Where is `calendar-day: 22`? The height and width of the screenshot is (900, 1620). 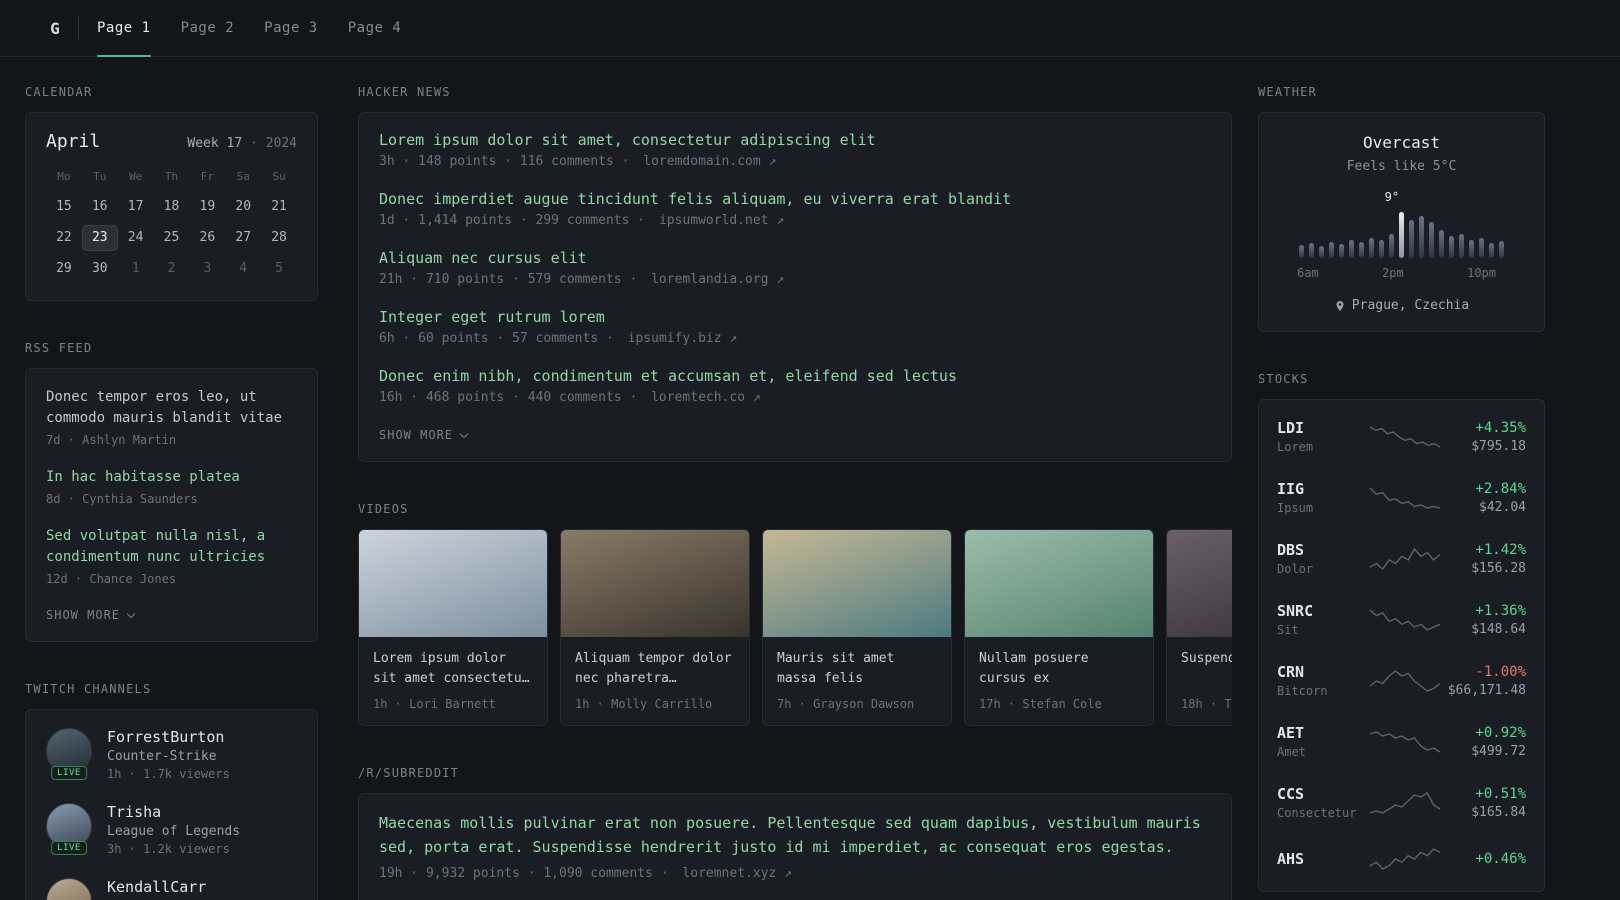 calendar-day: 22 is located at coordinates (64, 238).